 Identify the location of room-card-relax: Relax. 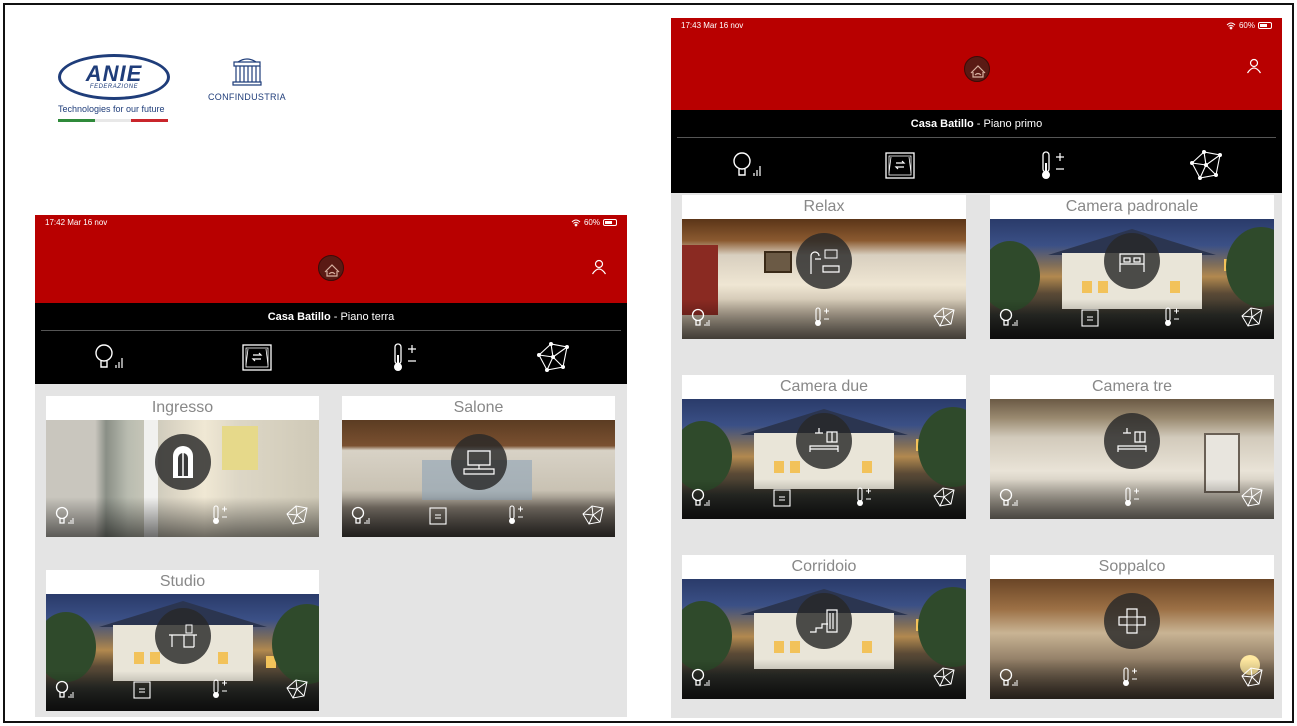
(824, 267).